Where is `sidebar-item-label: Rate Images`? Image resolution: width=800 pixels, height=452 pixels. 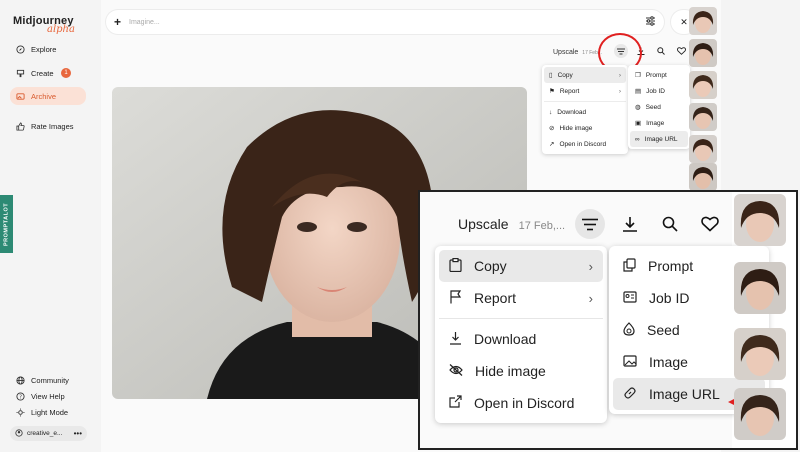 sidebar-item-label: Rate Images is located at coordinates (52, 126).